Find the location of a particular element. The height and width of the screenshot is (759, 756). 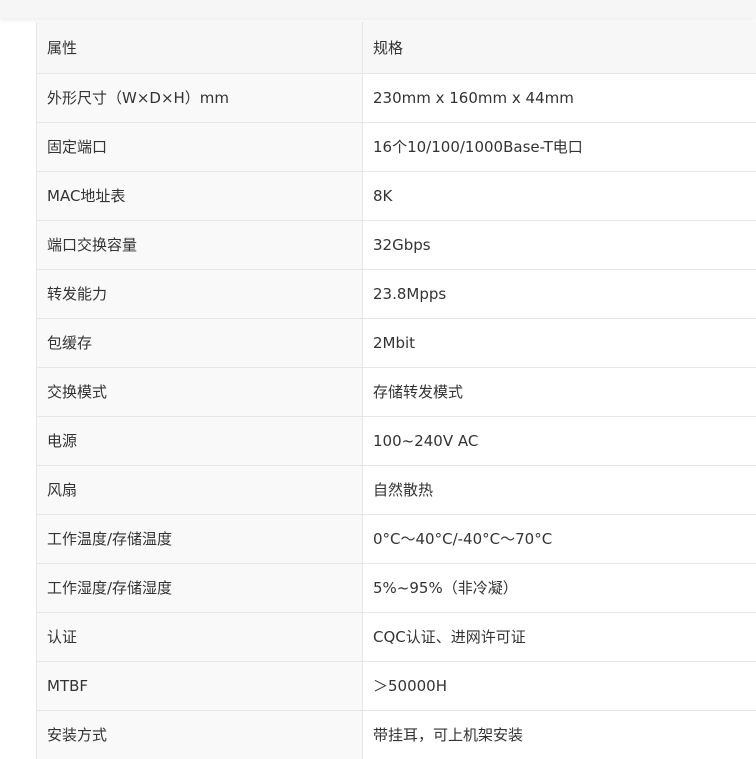

table-row: 认证 CQC认证、进网许可证 is located at coordinates (396, 636).